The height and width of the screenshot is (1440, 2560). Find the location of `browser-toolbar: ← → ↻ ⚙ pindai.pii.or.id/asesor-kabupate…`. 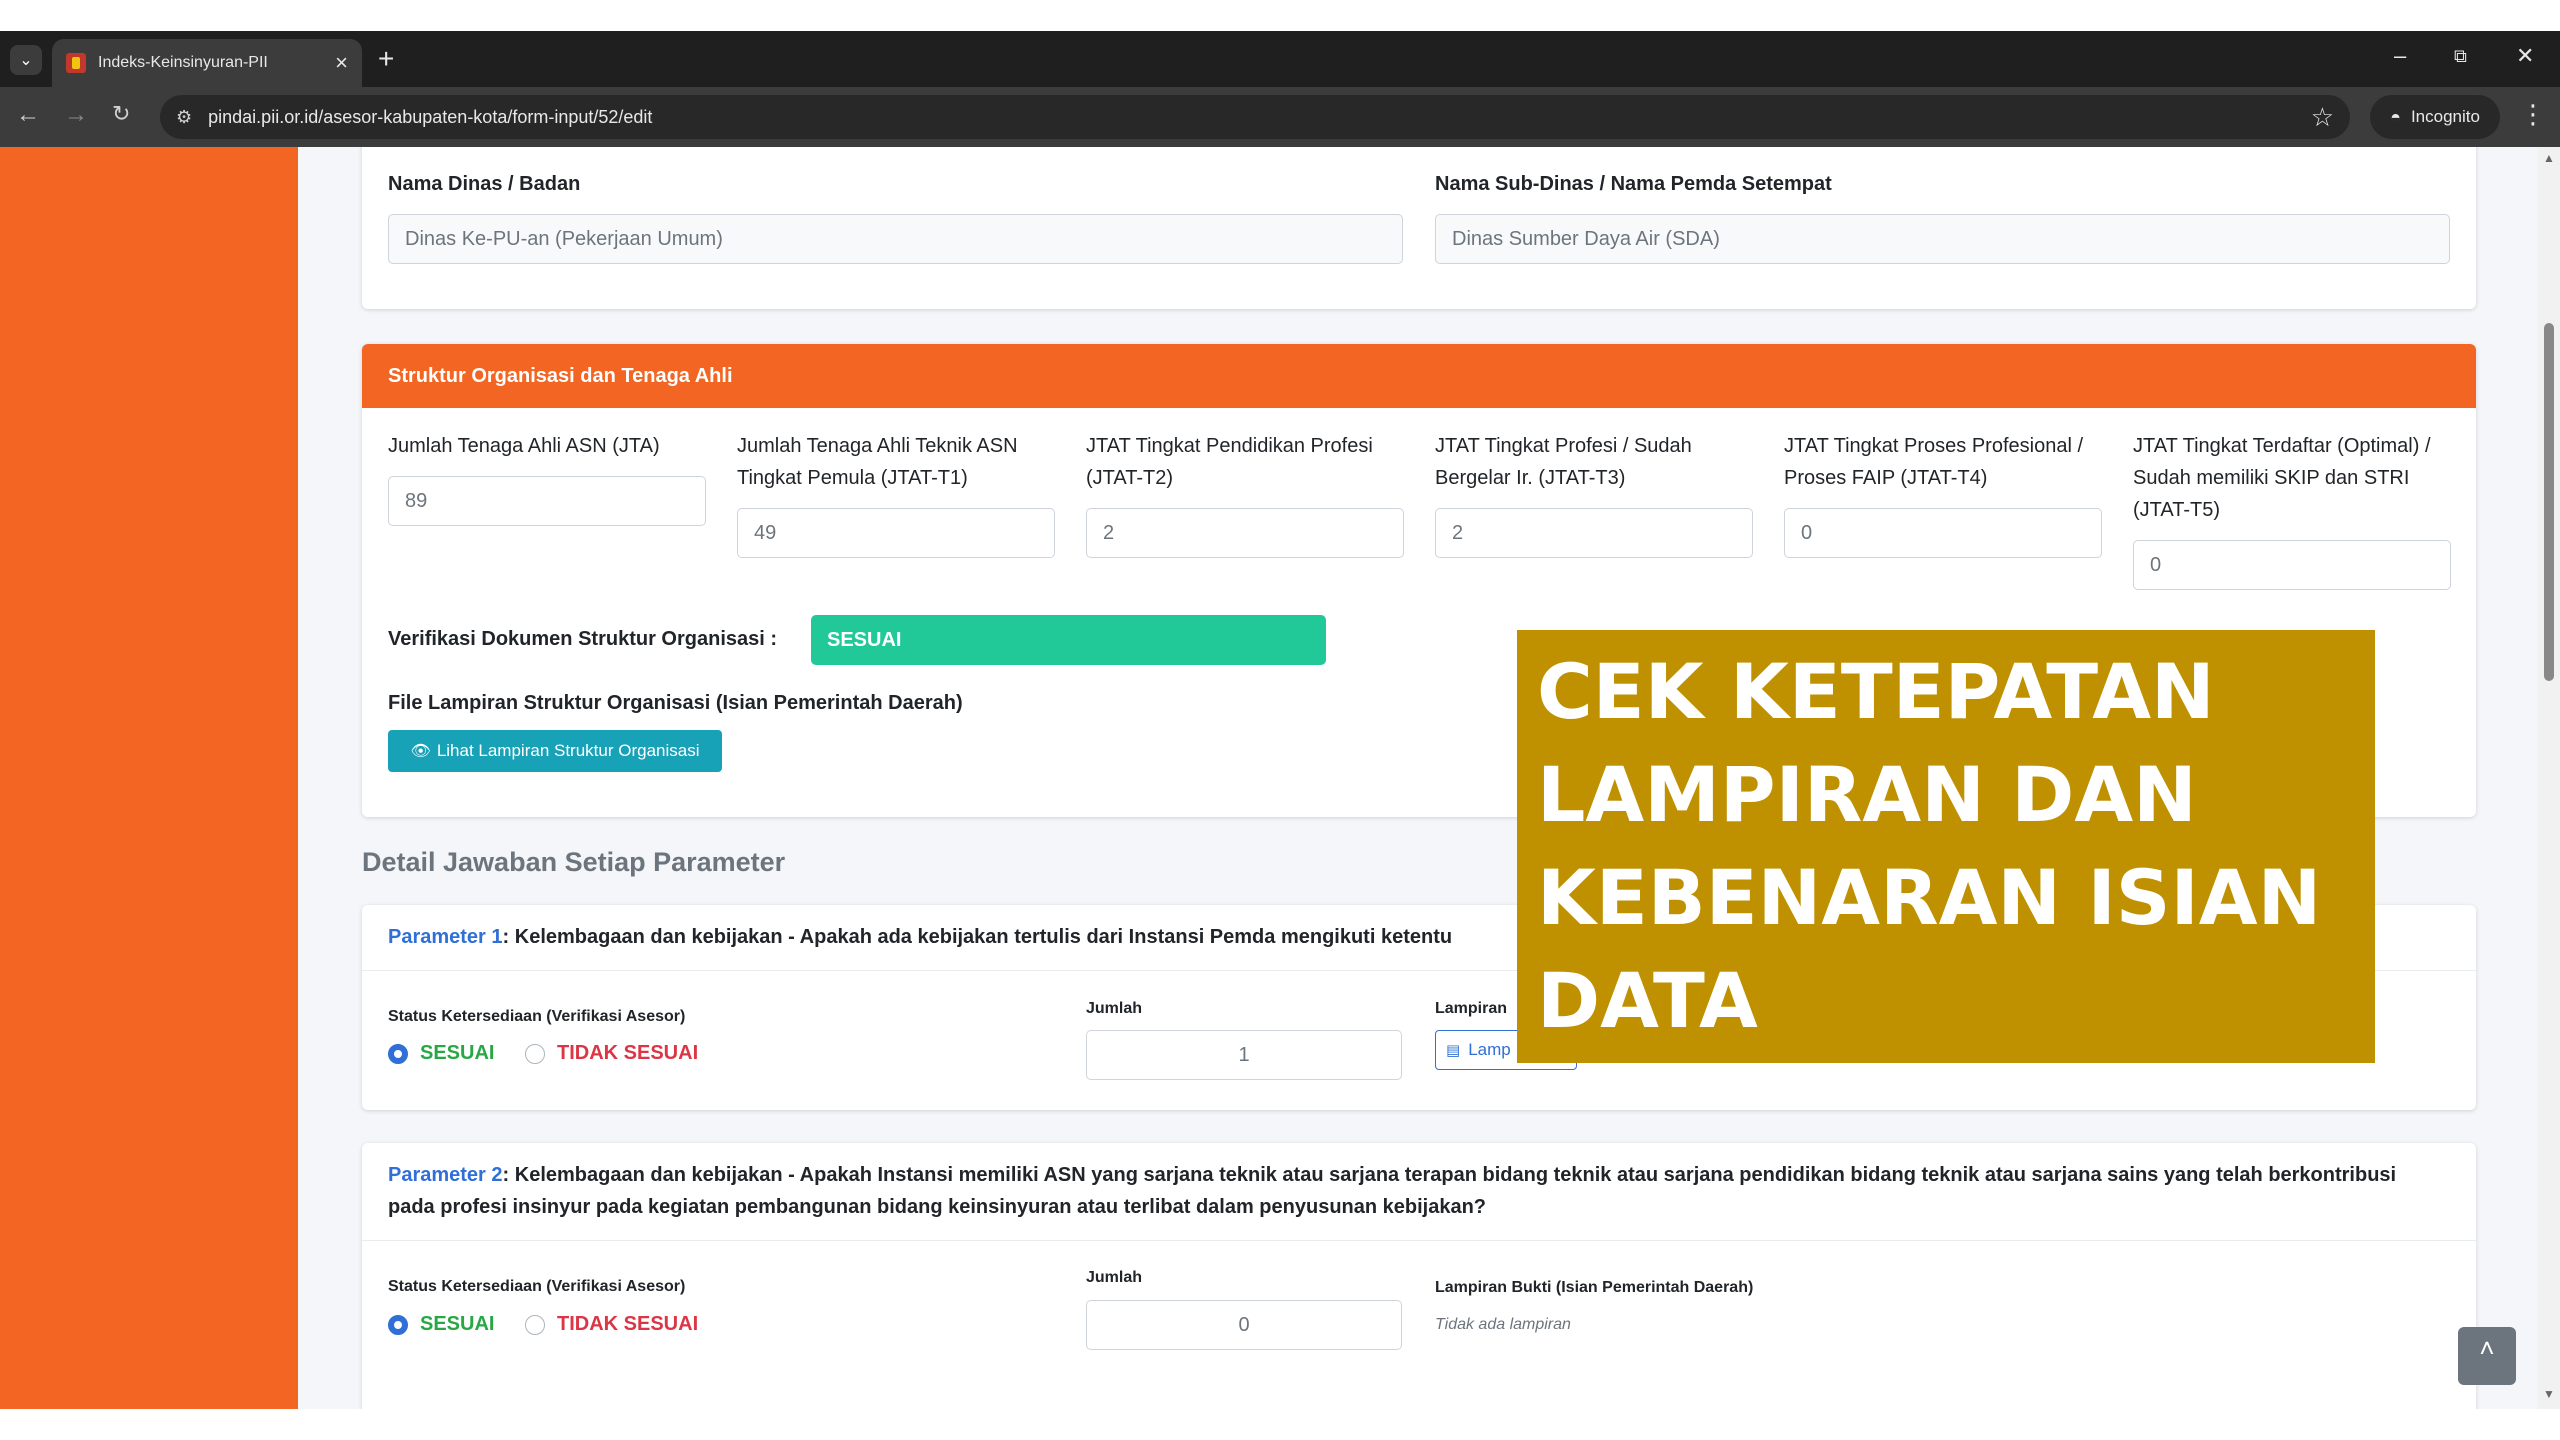

browser-toolbar: ← → ↻ ⚙ pindai.pii.or.id/asesor-kabupate… is located at coordinates (1280, 117).